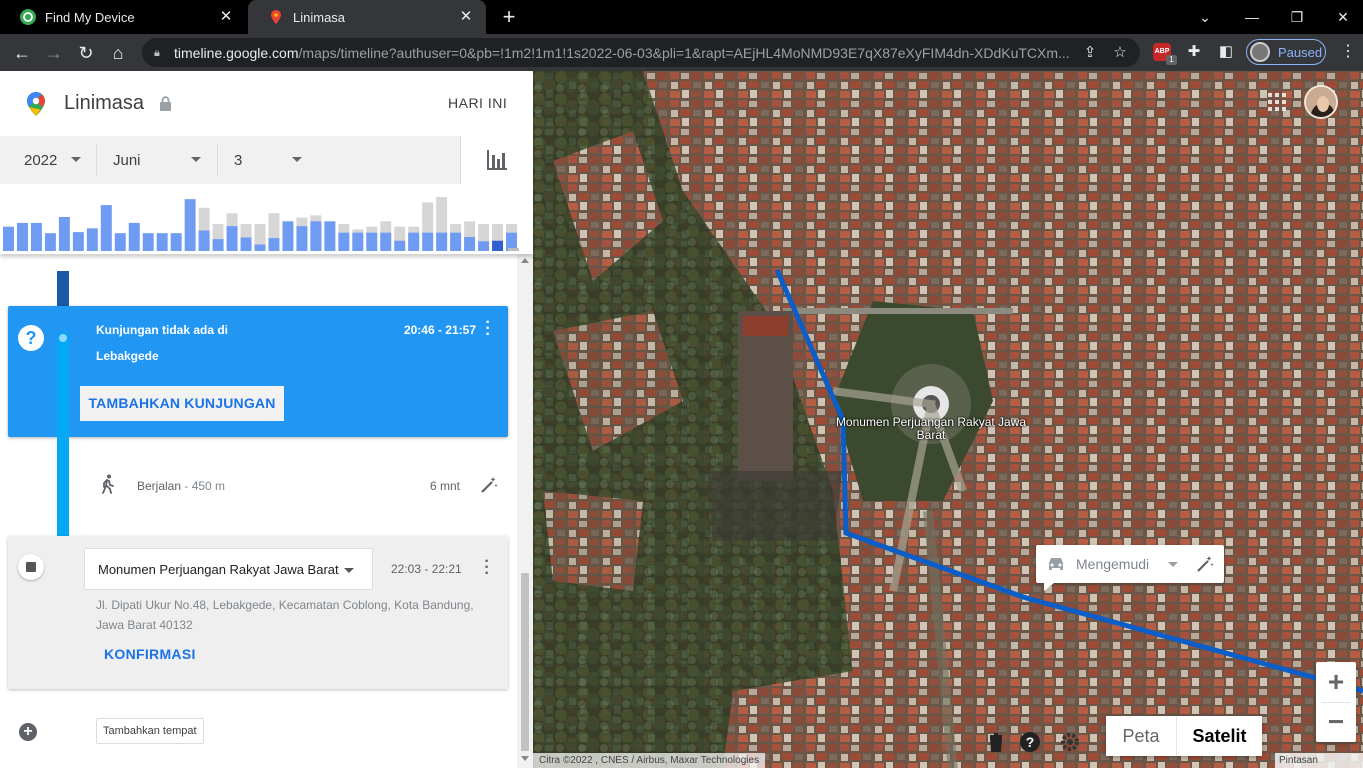  Describe the element at coordinates (1194, 52) in the screenshot. I see `extensions-puzzle-icon: ✚` at that location.